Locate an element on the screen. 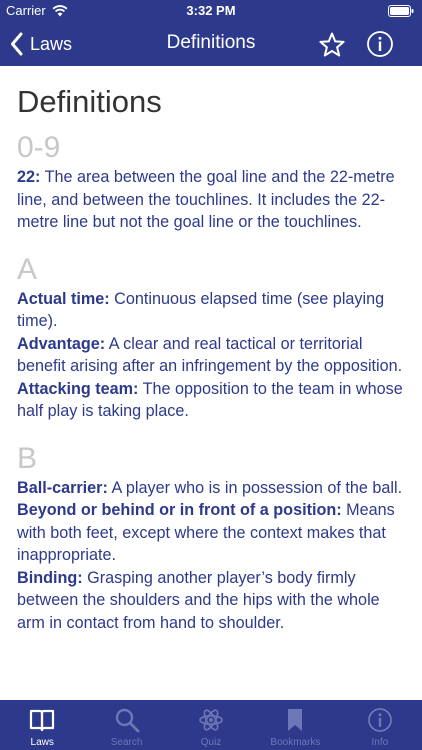 Image resolution: width=422 pixels, height=750 pixels. status-bar: Carrier 3:32 PM is located at coordinates (211, 11).